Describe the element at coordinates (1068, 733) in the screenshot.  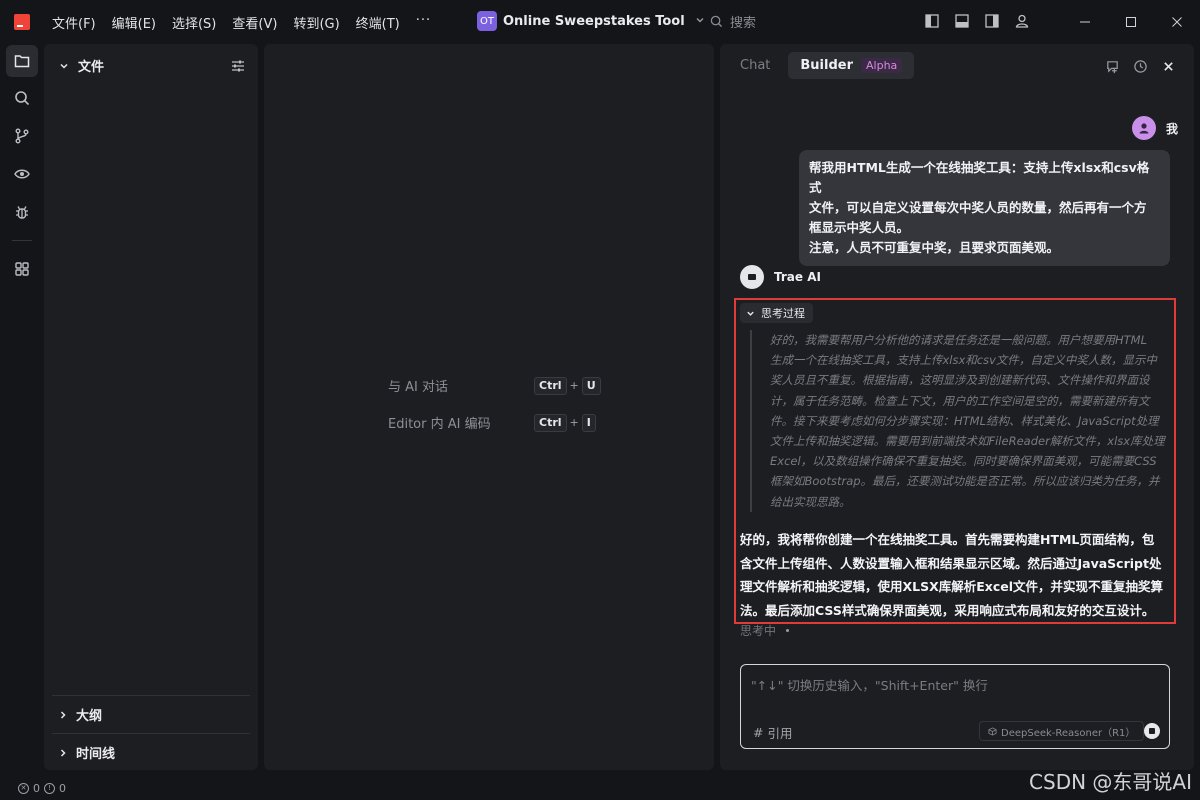
I see `model-name: DeepSeek-Reasoner（R1）` at that location.